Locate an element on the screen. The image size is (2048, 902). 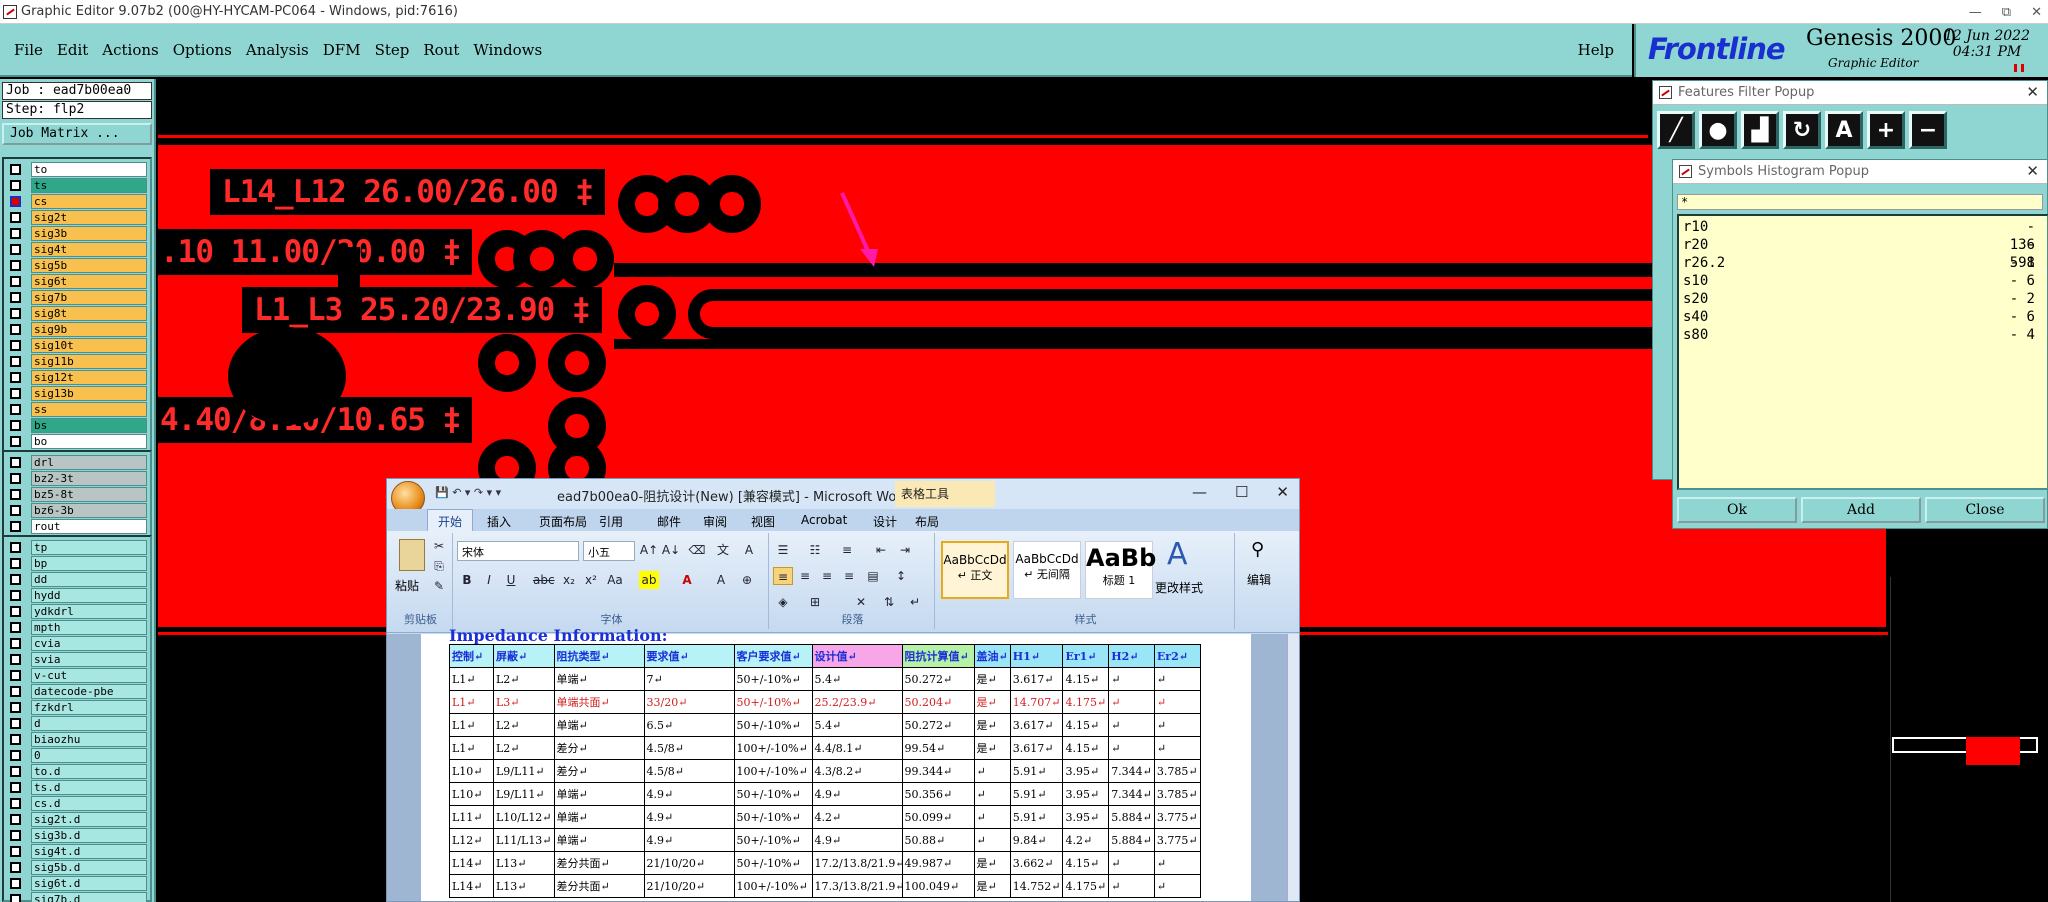
table-cell: 50.88↵ is located at coordinates (938, 840).